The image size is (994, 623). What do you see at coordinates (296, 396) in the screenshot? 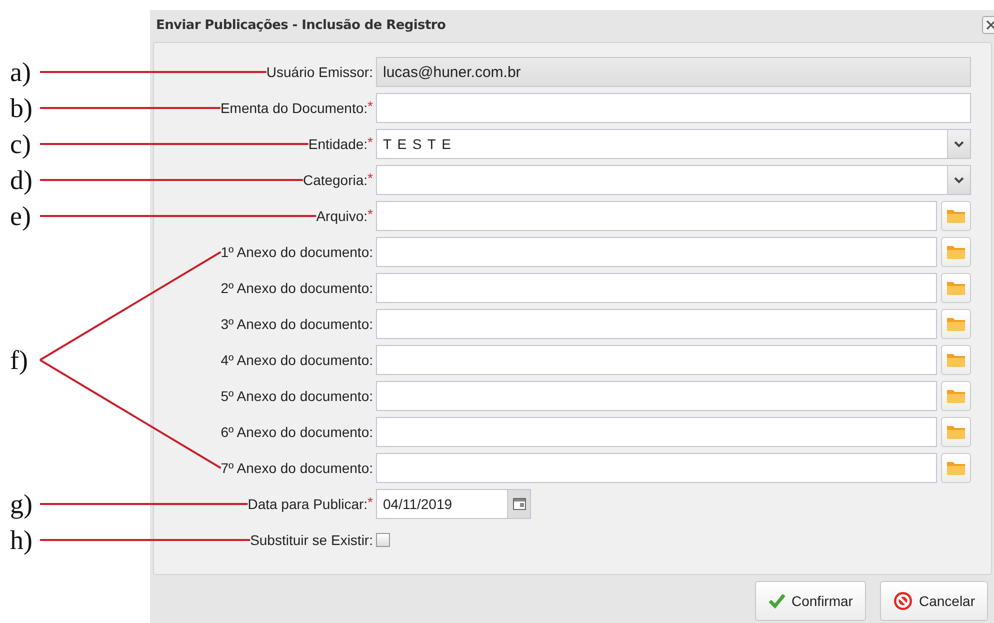
I see `field-label: 5º Anexo do documento:` at bounding box center [296, 396].